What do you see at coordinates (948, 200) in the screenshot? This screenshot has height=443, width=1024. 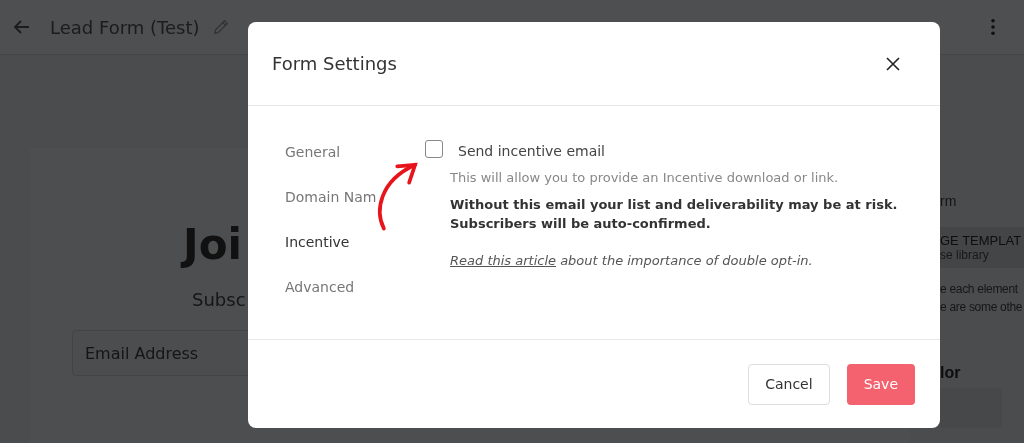 I see `panel-text: rm` at bounding box center [948, 200].